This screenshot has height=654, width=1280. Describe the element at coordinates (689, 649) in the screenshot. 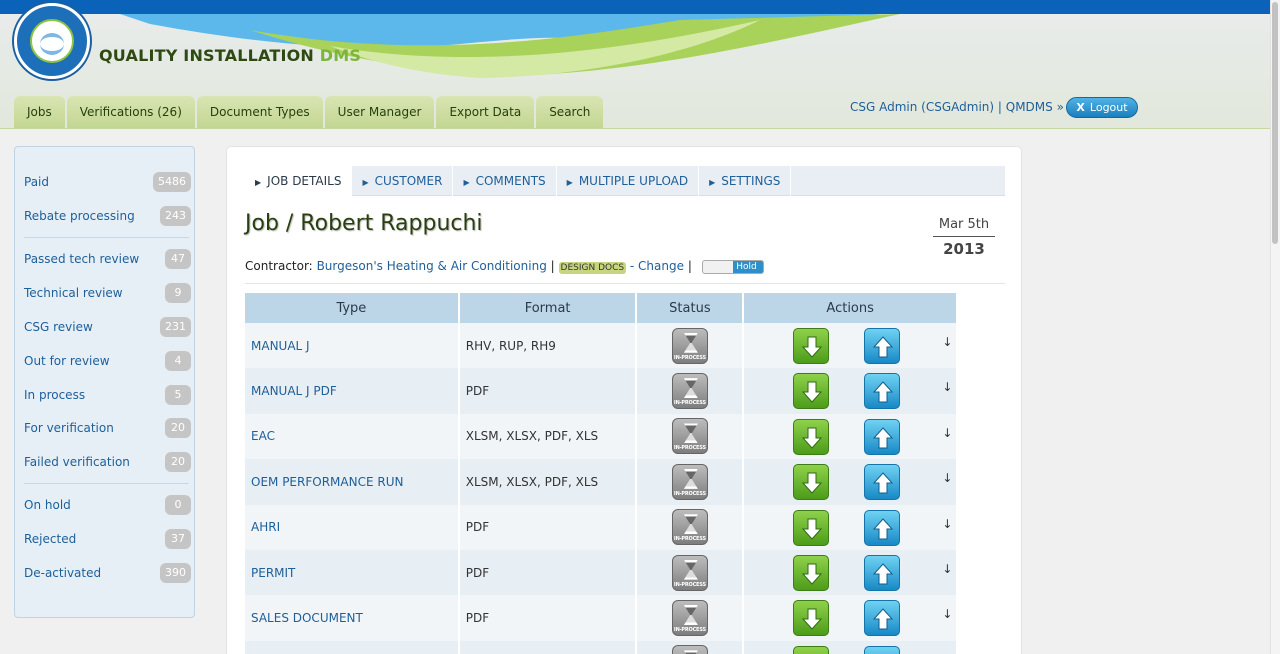

I see `hourglass-icon` at that location.